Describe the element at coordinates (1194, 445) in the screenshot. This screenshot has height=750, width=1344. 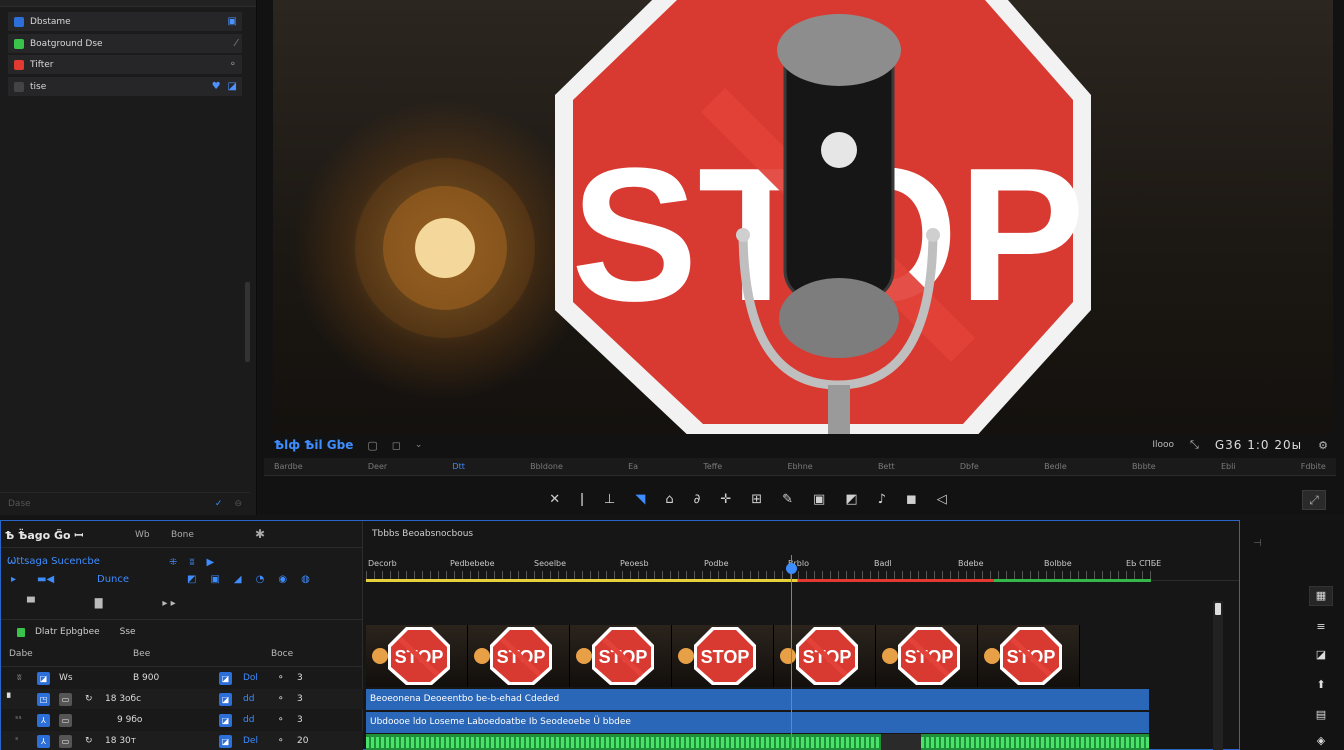
I see `fullscreen-icon: ⤡` at that location.